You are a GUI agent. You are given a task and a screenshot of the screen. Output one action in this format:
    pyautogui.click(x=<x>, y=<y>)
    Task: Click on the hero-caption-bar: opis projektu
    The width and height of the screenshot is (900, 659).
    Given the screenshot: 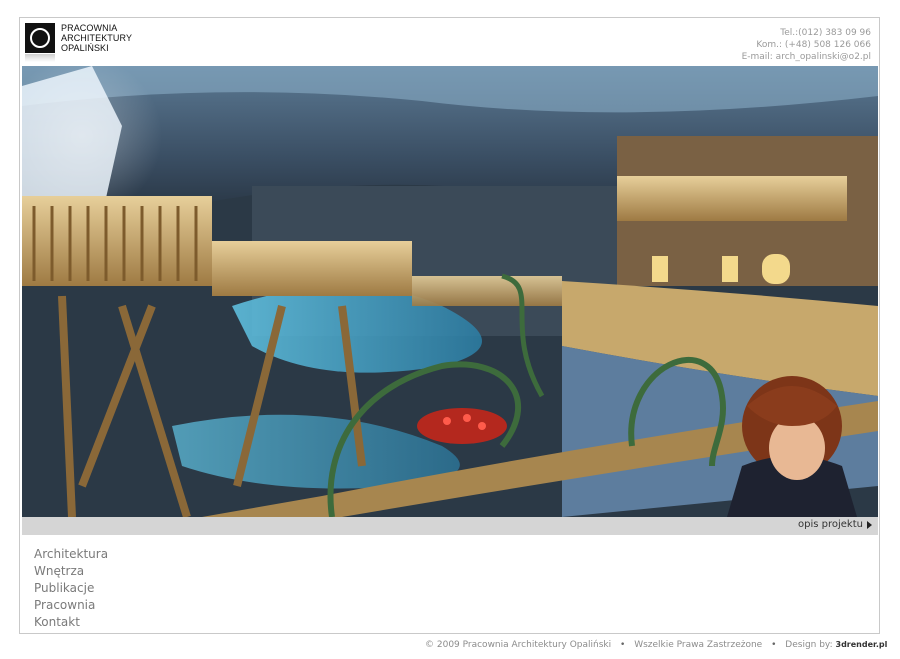 What is the action you would take?
    pyautogui.click(x=450, y=526)
    